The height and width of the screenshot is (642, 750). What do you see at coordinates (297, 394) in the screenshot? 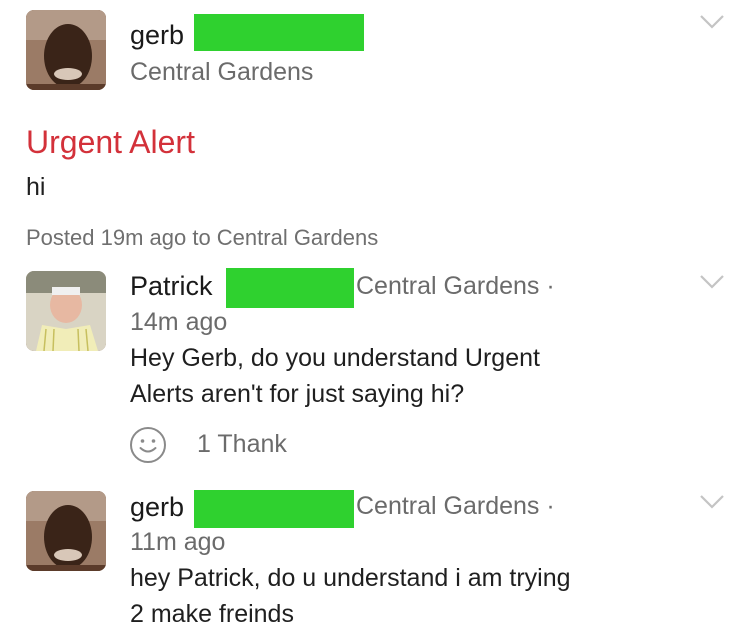
I see `comment-text-line: Alerts aren't for just saying hi?` at bounding box center [297, 394].